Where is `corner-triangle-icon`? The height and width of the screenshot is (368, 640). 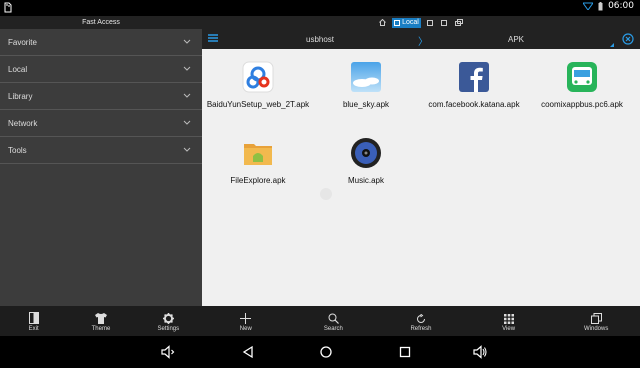 corner-triangle-icon is located at coordinates (612, 45).